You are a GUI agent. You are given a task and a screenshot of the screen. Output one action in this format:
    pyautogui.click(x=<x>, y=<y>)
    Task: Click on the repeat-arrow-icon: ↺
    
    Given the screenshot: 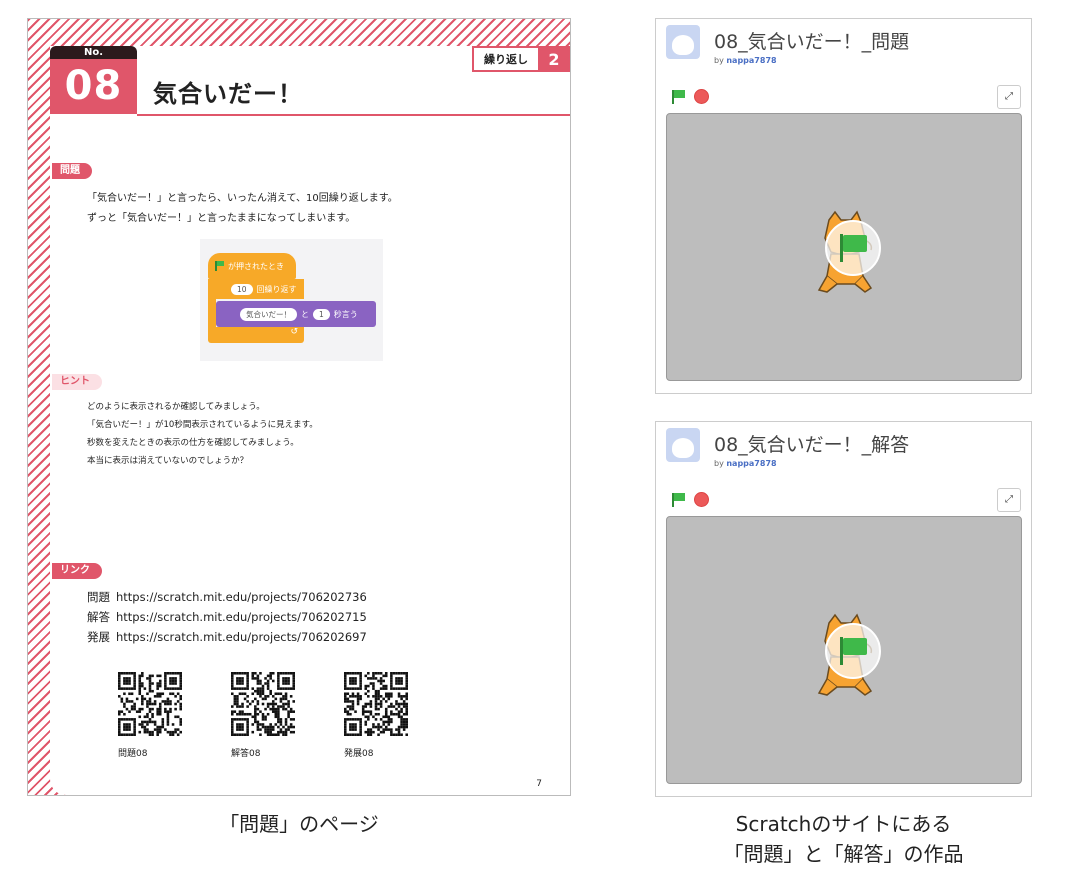 What is the action you would take?
    pyautogui.click(x=294, y=332)
    